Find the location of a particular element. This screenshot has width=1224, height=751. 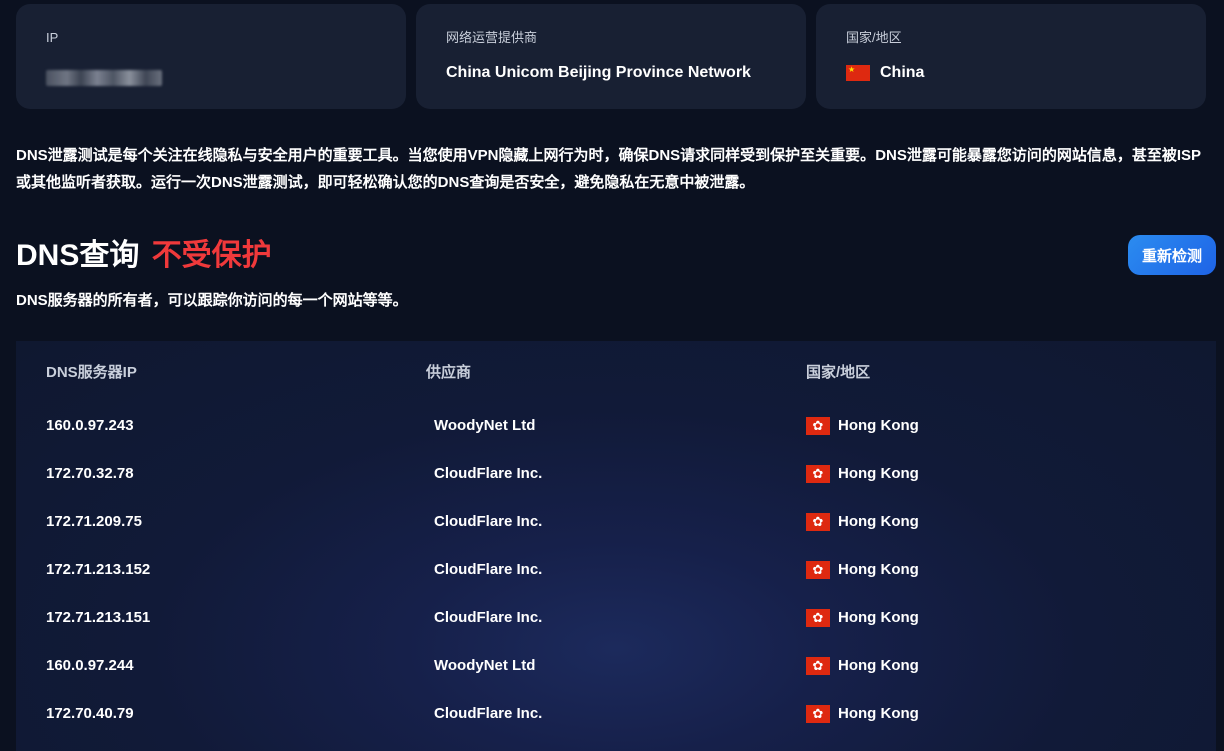

dns-server-ip: 172.70.40.79 is located at coordinates (90, 713).